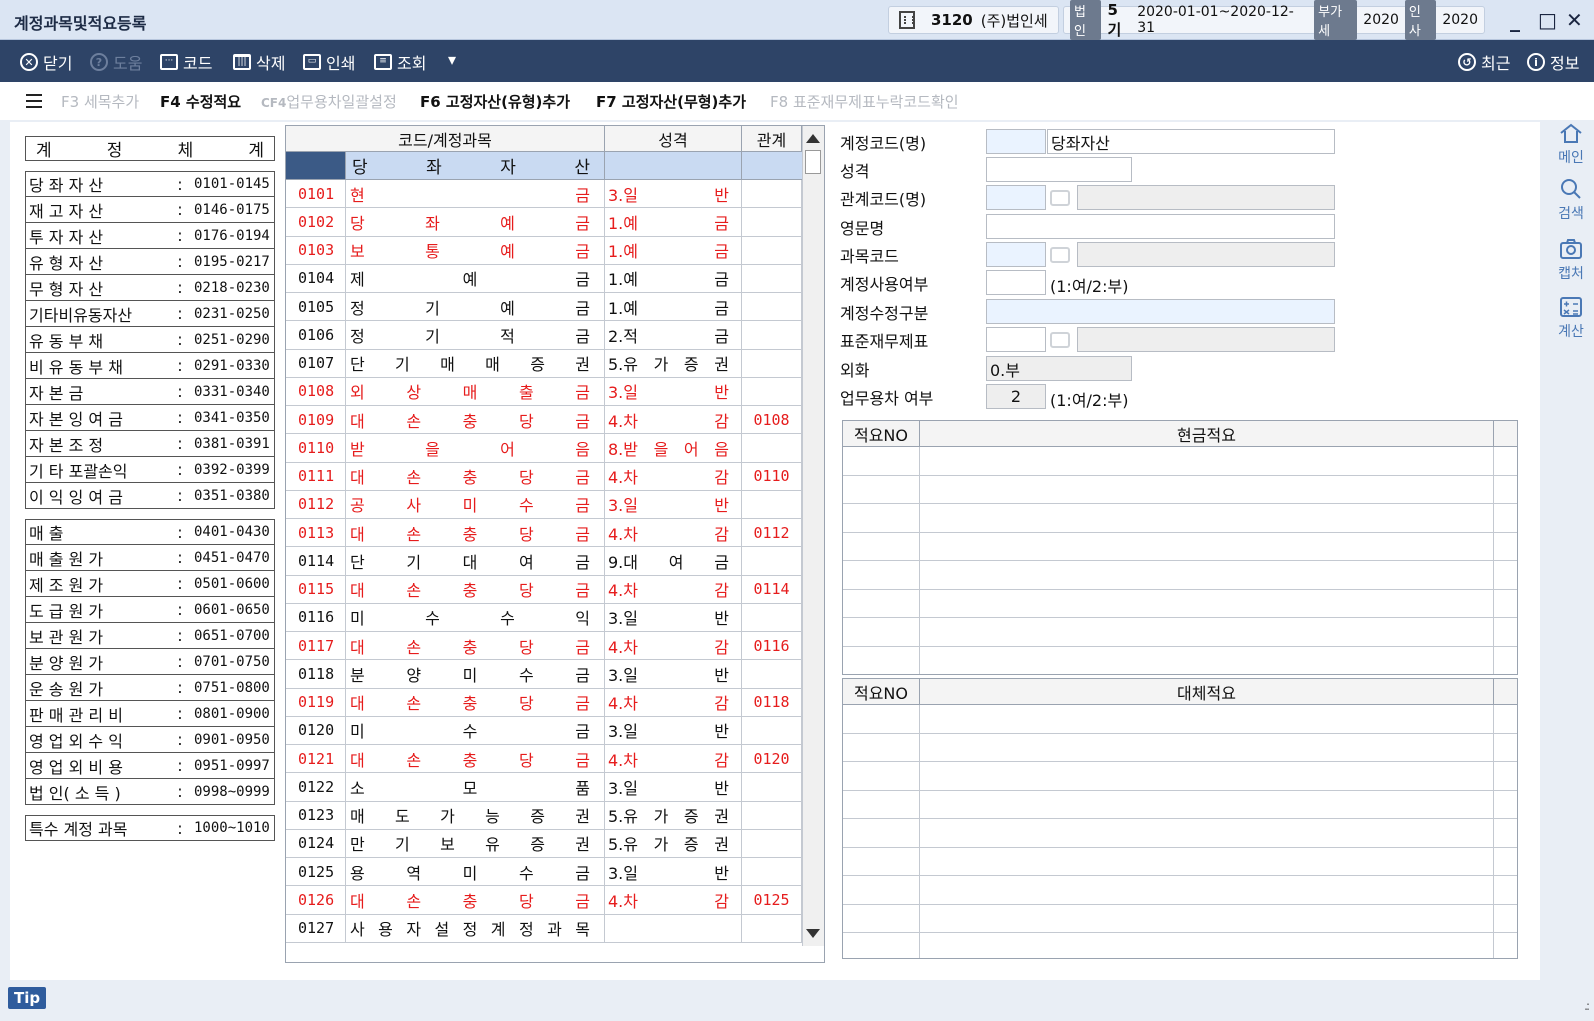  Describe the element at coordinates (555, 504) in the screenshot. I see `table-row: 0112 공 사 미 수 금 3.일 반` at that location.